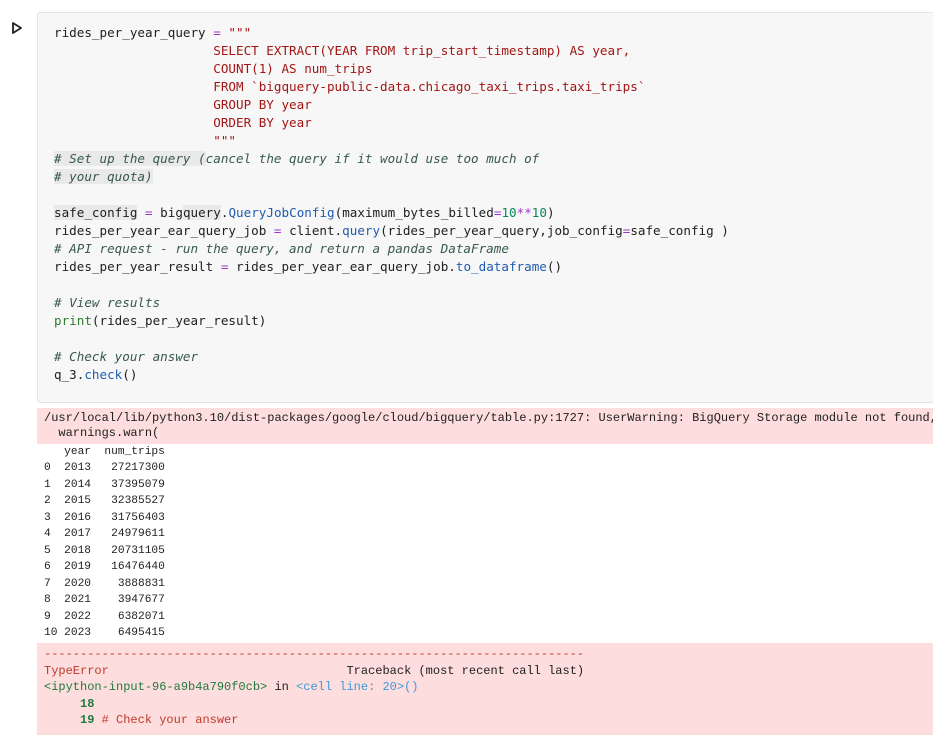 The width and height of the screenshot is (933, 735). I want to click on code-token: QueryJobConfig, so click(281, 212).